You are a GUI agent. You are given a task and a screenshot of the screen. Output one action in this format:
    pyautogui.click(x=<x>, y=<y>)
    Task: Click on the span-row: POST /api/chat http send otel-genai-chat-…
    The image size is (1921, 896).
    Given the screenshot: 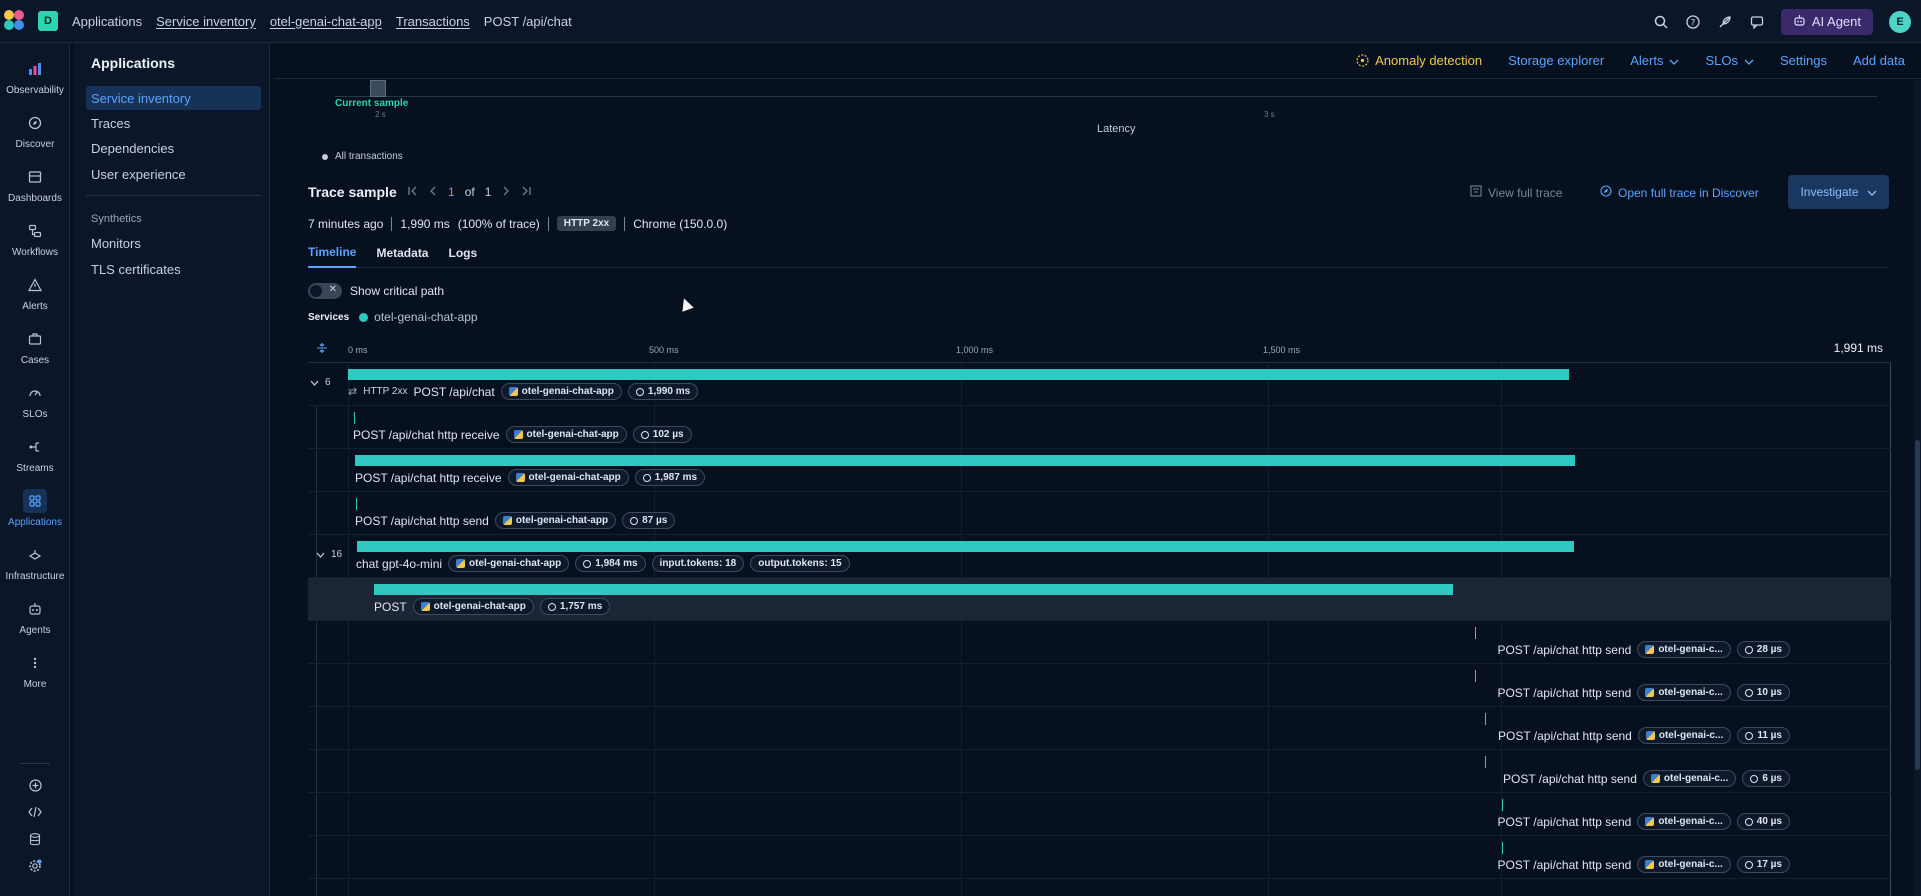 What is the action you would take?
    pyautogui.click(x=1099, y=513)
    